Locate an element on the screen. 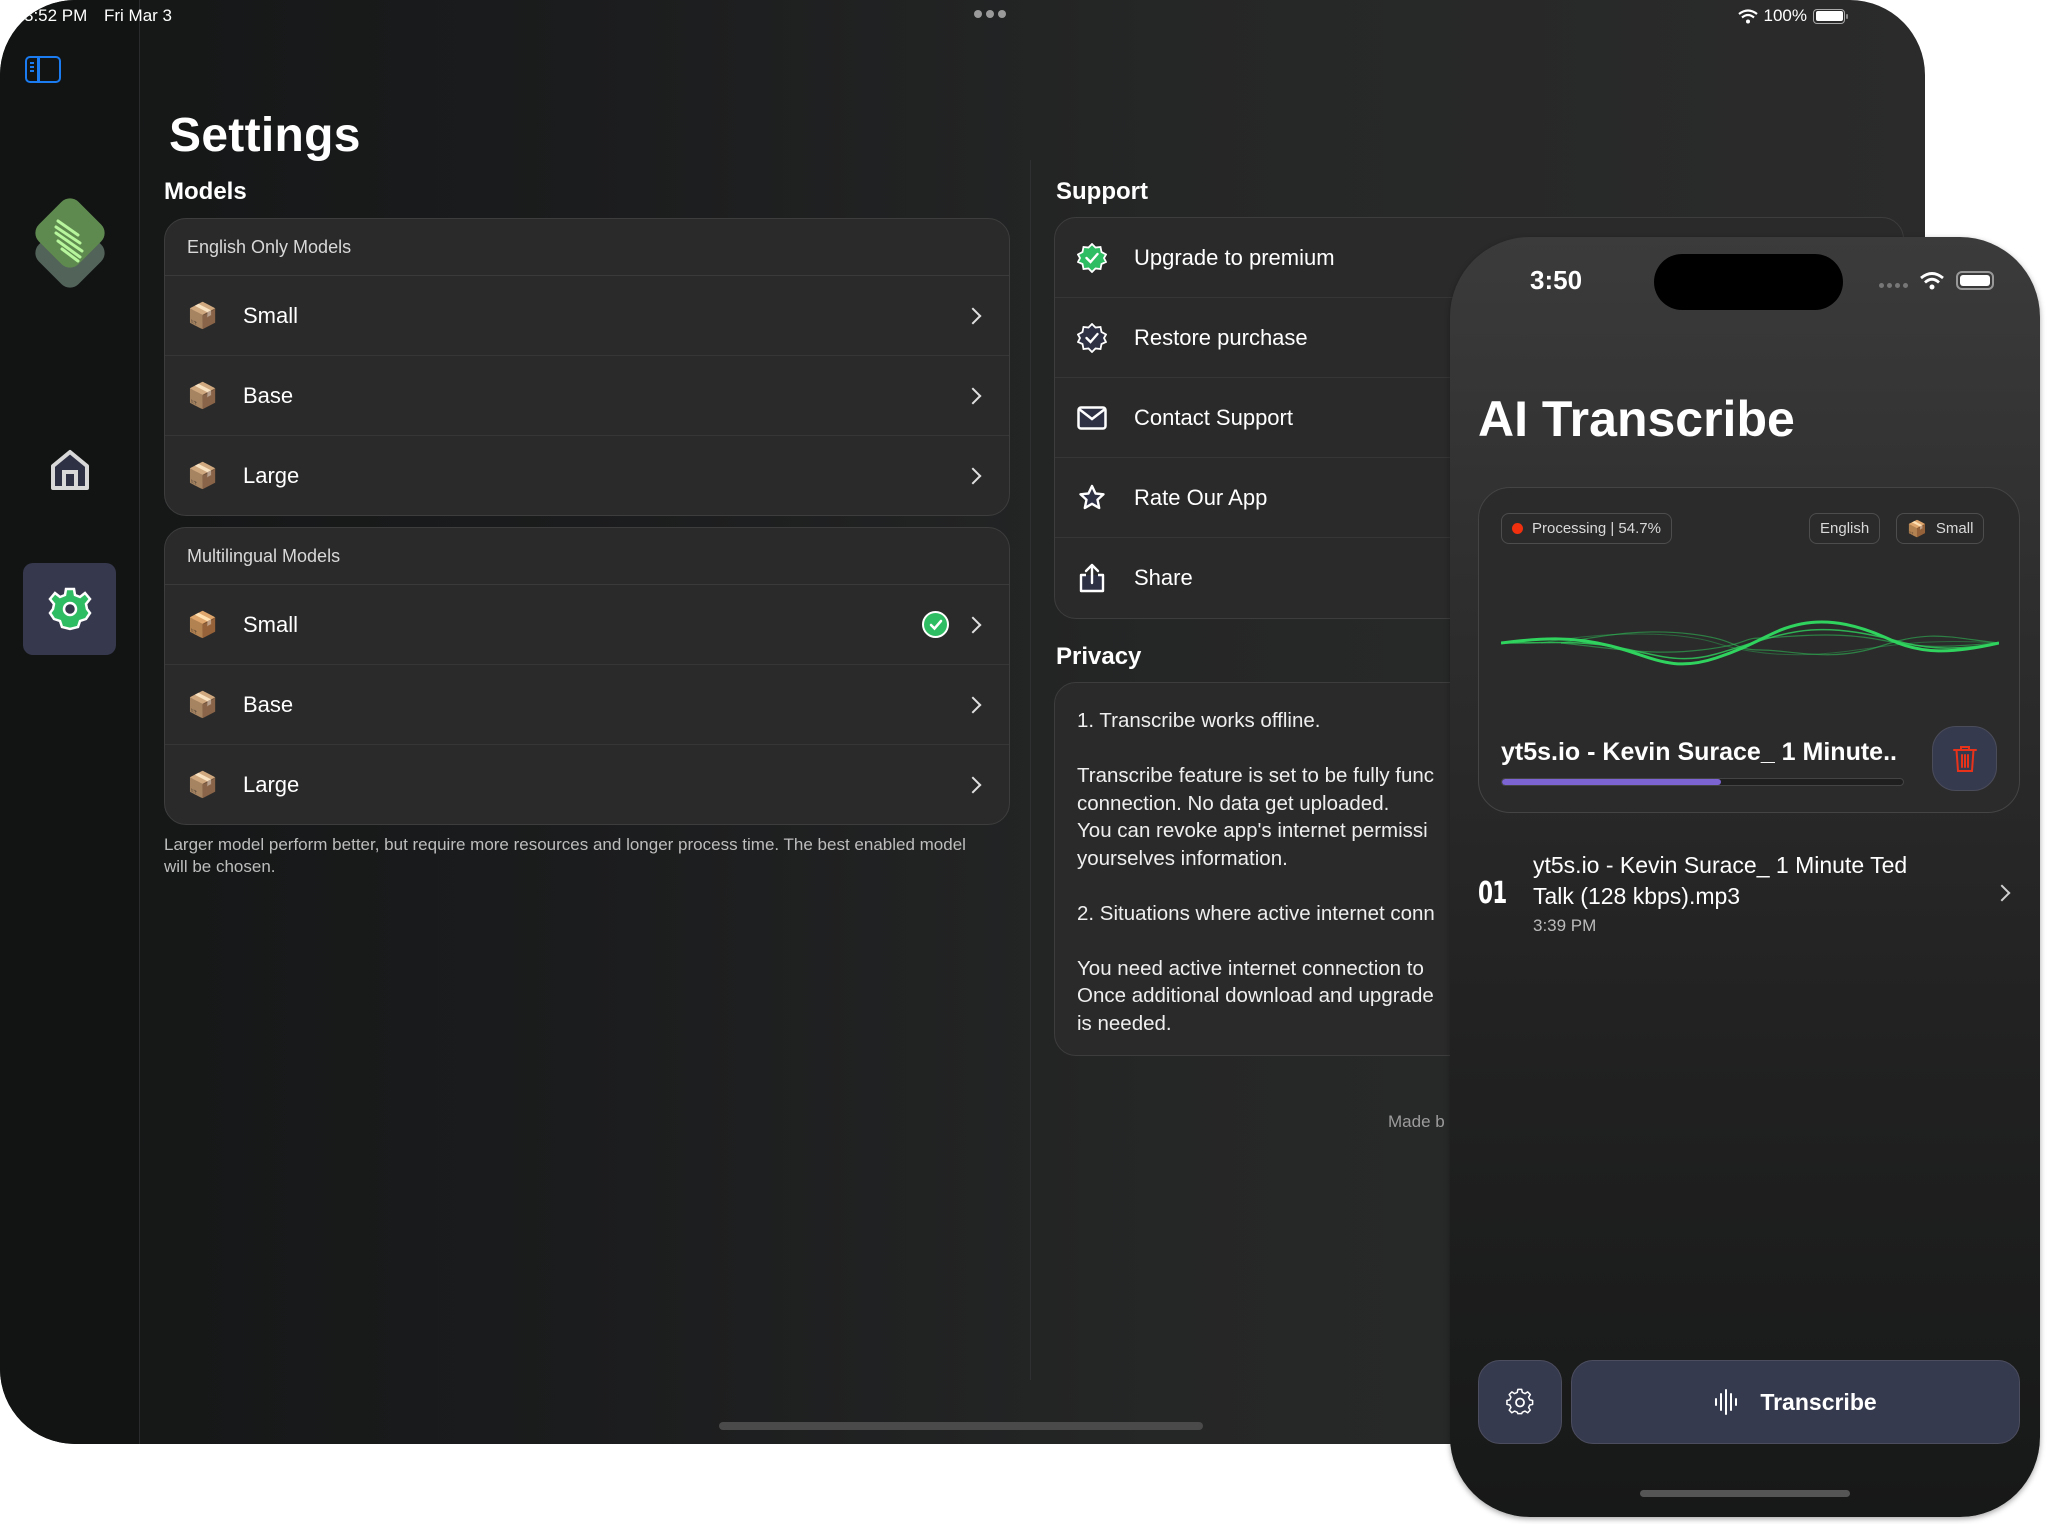 This screenshot has width=2048, height=1524. verified-badge-icon is located at coordinates (1092, 257).